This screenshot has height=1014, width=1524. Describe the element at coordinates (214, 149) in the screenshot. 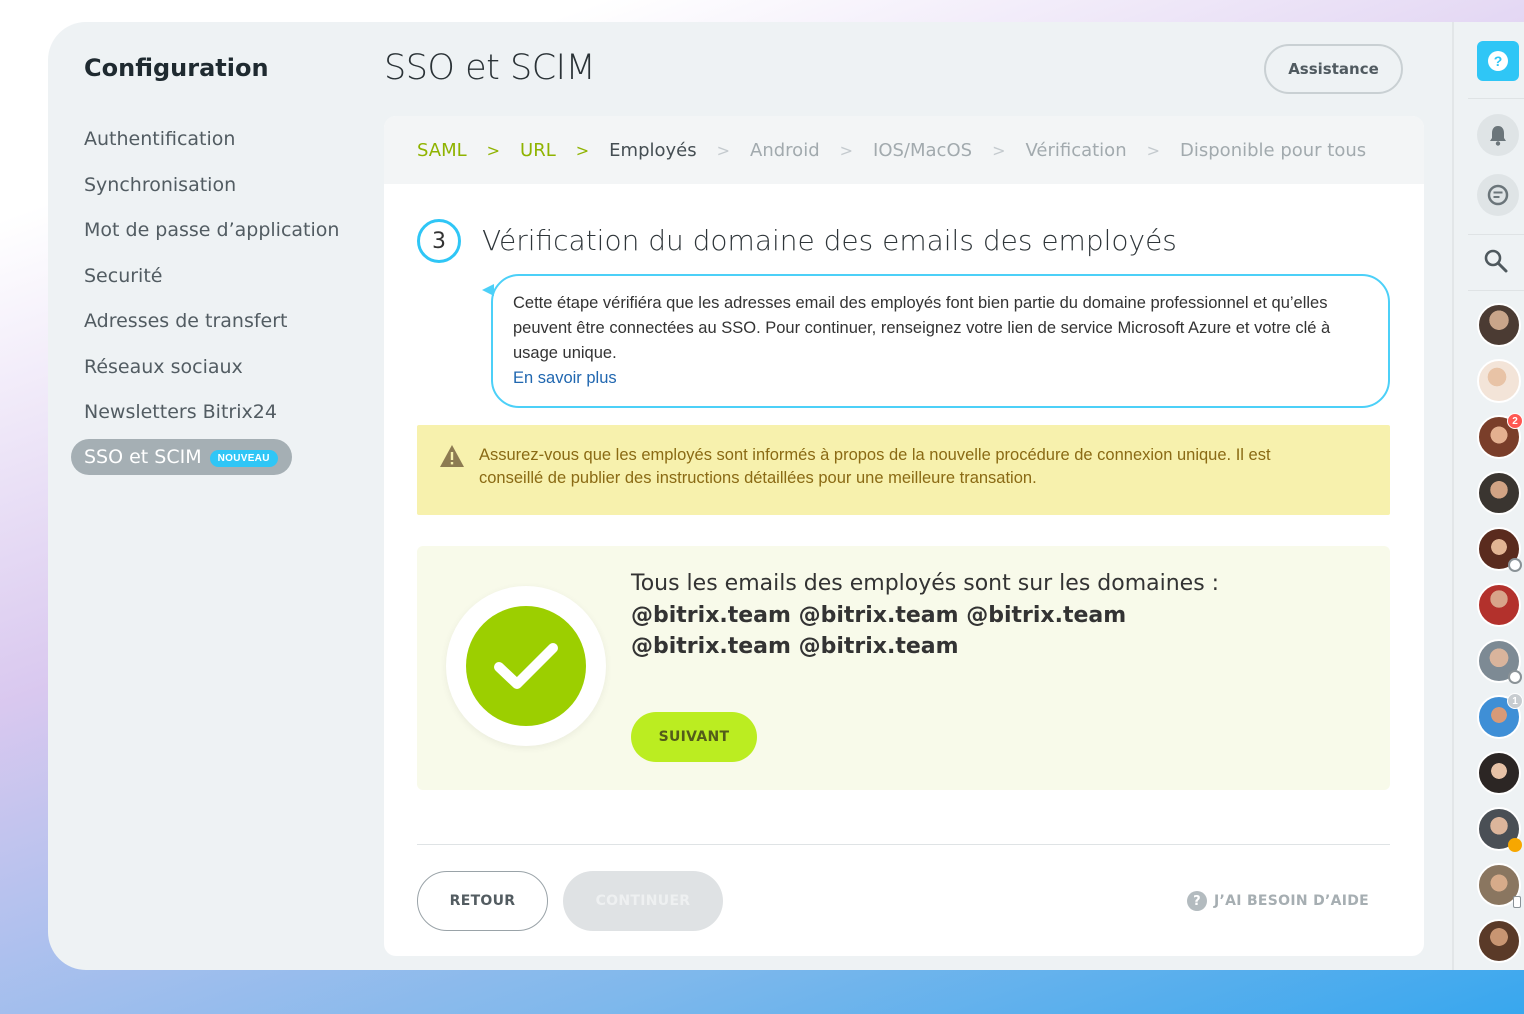

I see `nav-item-authentification: Authentification` at that location.